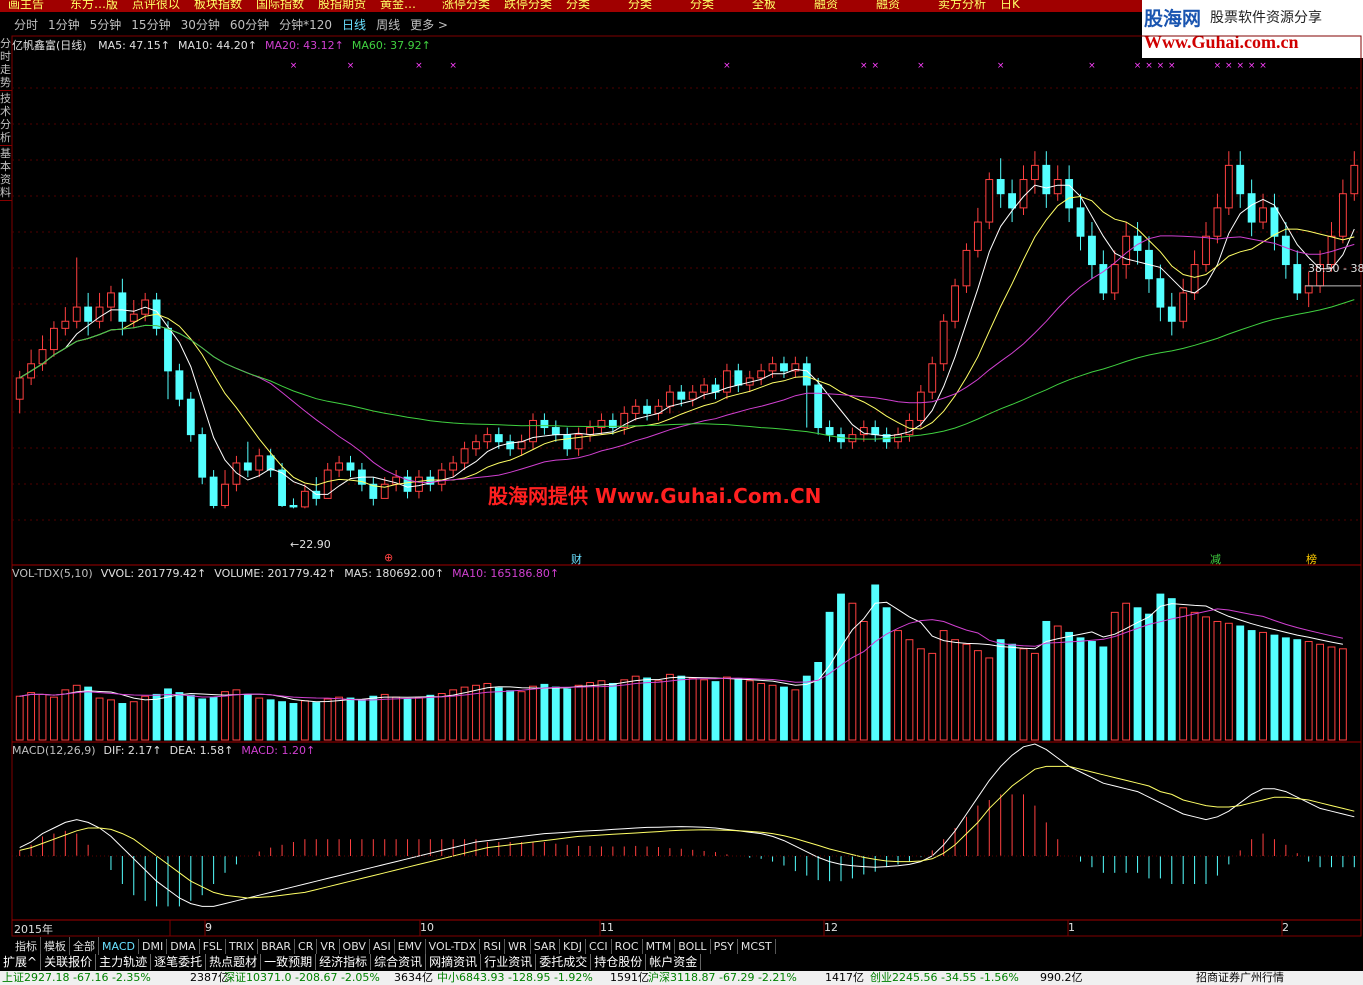  I want to click on bottom-button: 行业资讯, so click(509, 962).